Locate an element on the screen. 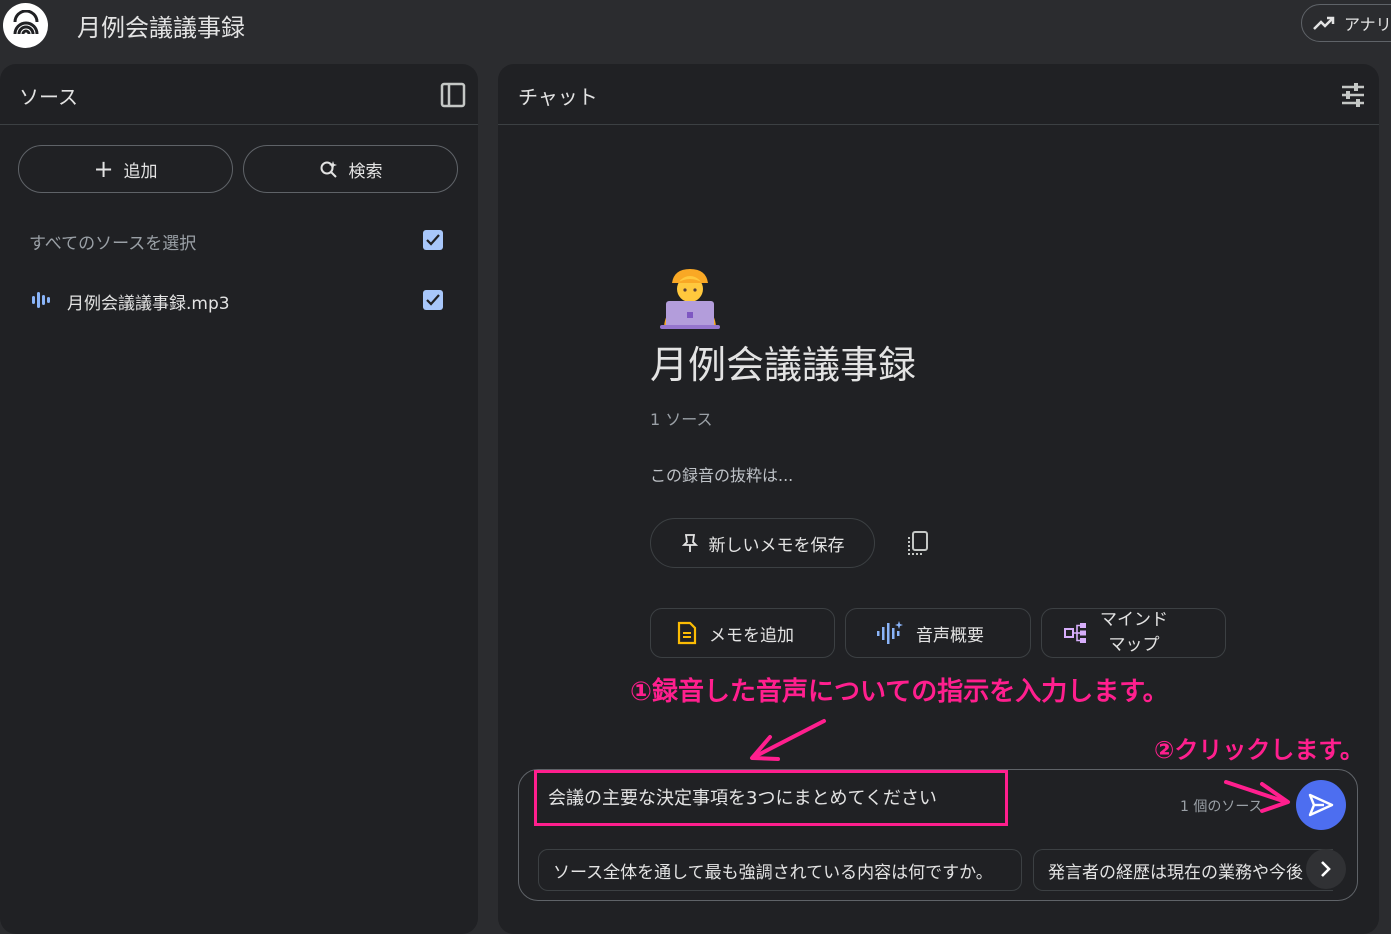 The image size is (1391, 934). suggestion-chip: ソース全体を通して最も強調されている内容は何ですか。 is located at coordinates (780, 870).